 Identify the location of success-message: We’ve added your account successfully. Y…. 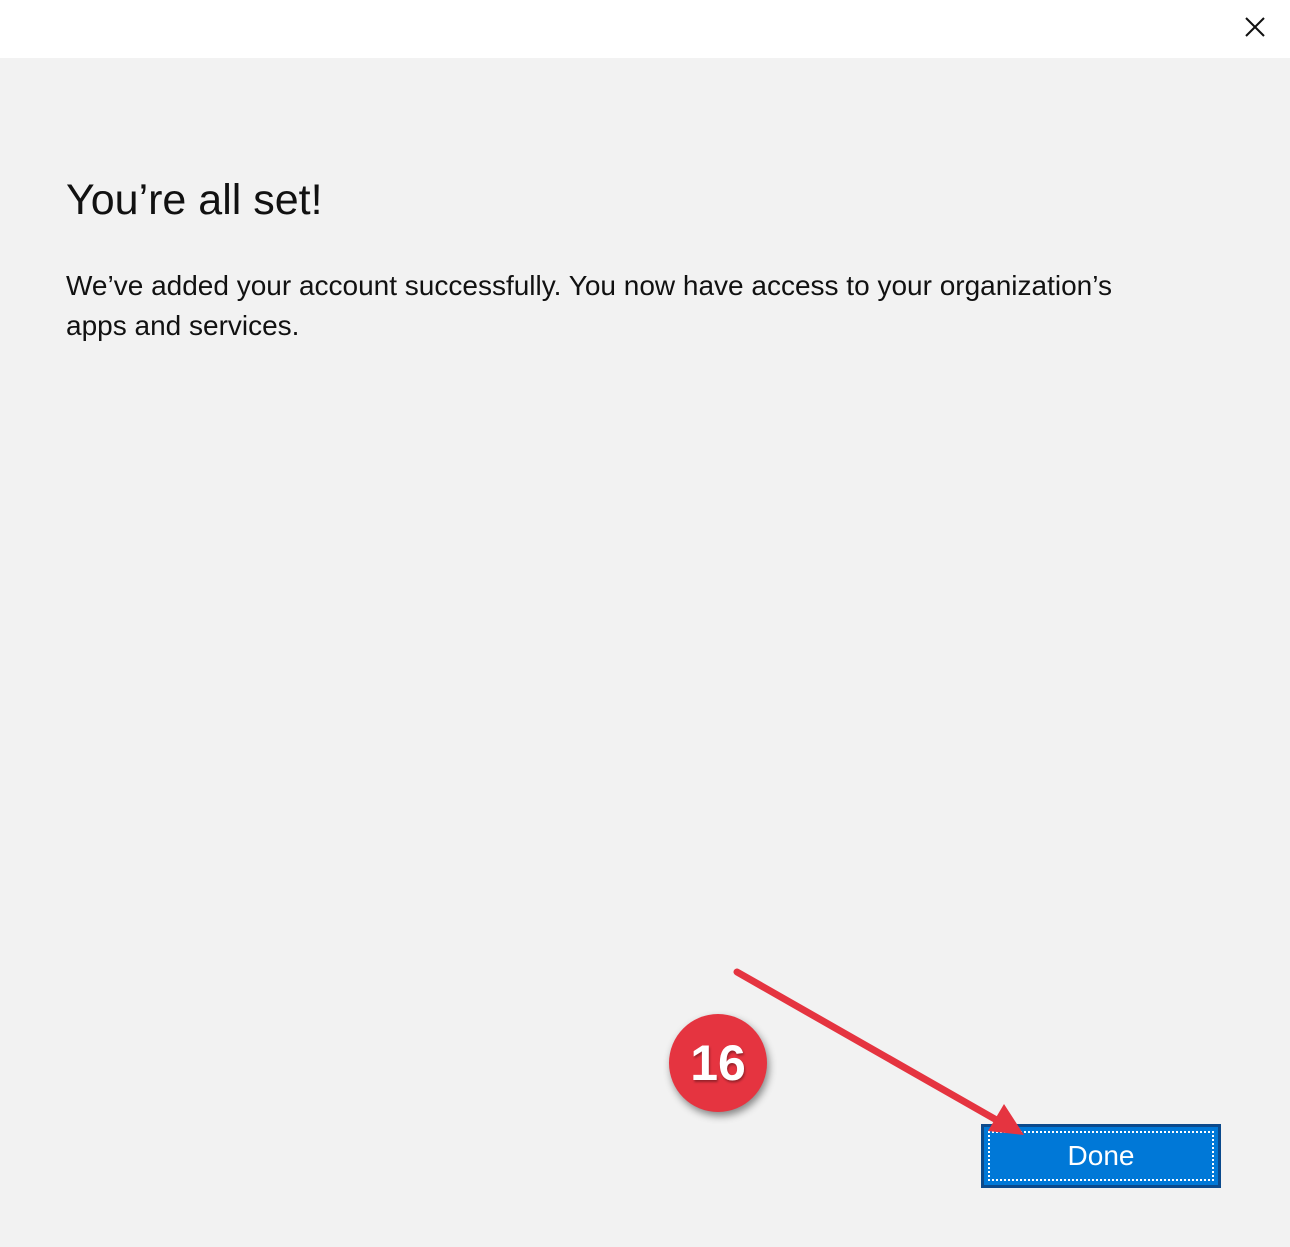
(589, 305).